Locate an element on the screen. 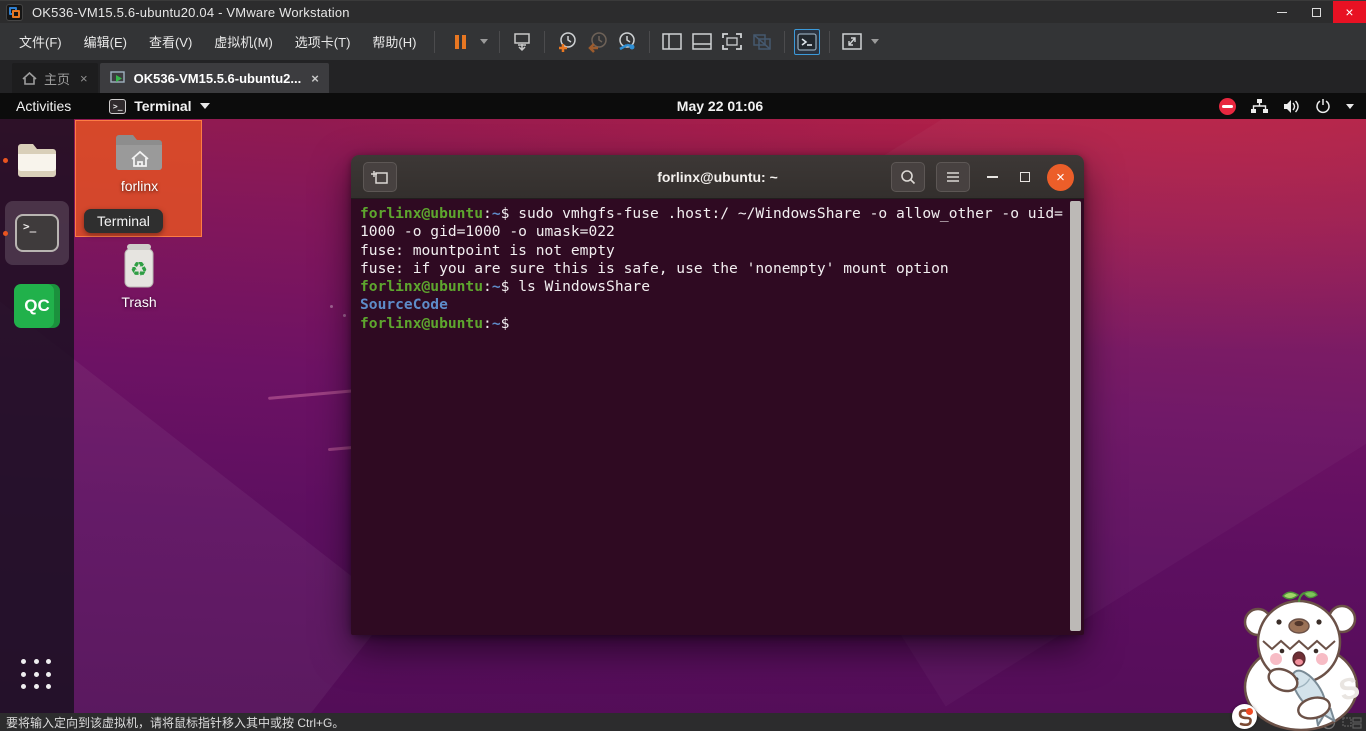  unity-mode-icon is located at coordinates (762, 42).